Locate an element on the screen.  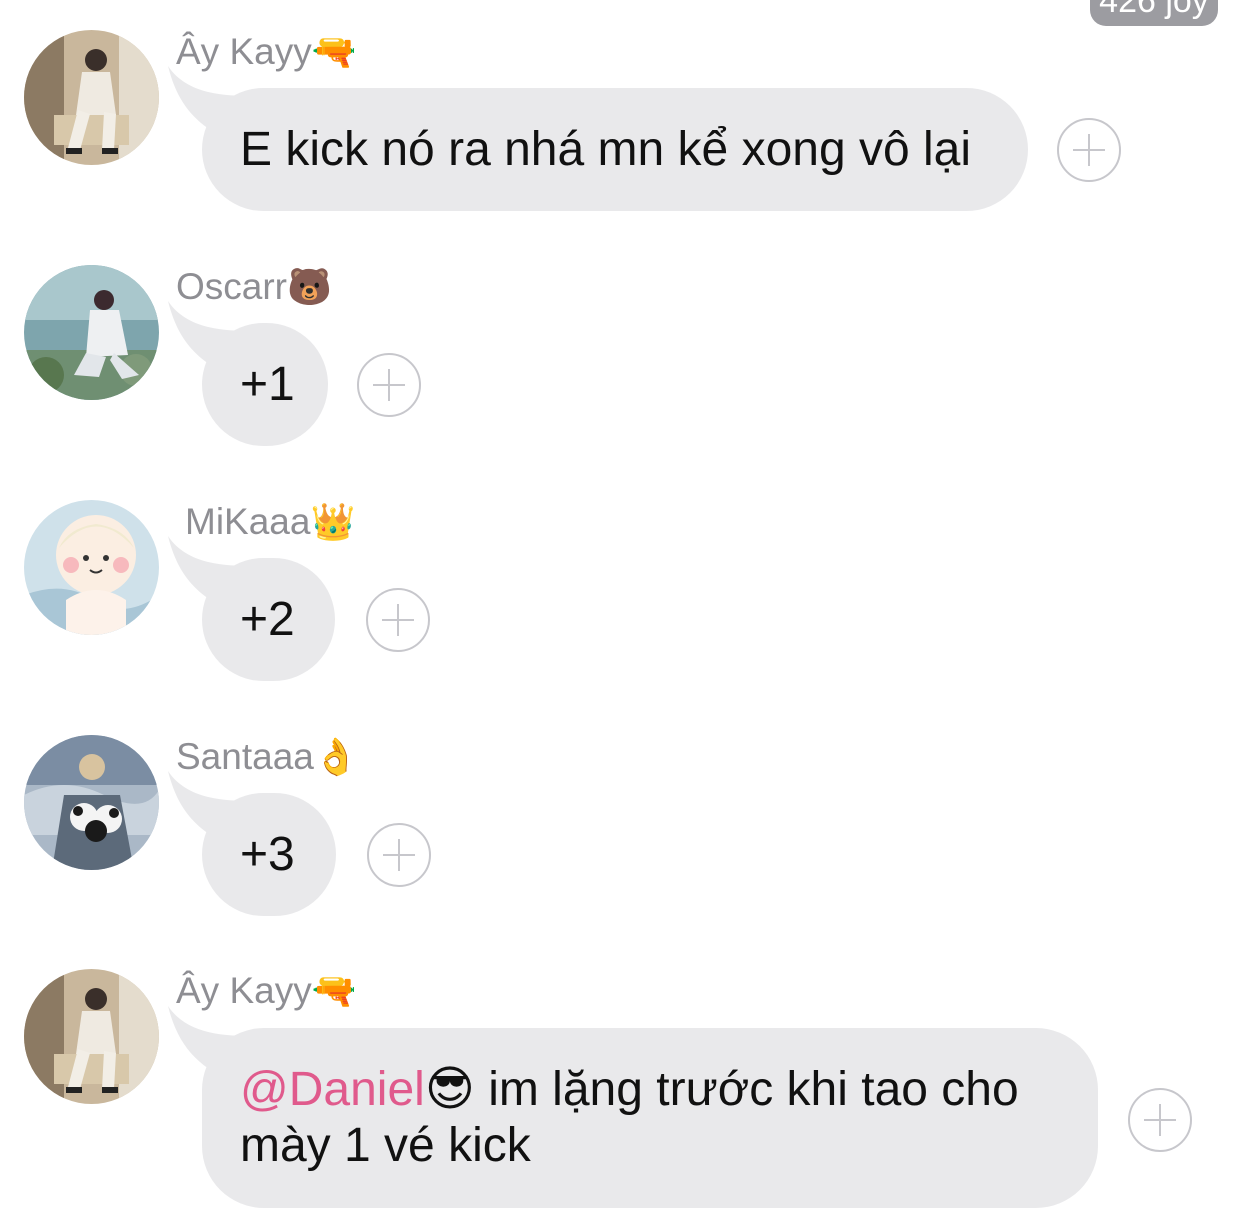
message-bubble: +3 is located at coordinates (252, 843).